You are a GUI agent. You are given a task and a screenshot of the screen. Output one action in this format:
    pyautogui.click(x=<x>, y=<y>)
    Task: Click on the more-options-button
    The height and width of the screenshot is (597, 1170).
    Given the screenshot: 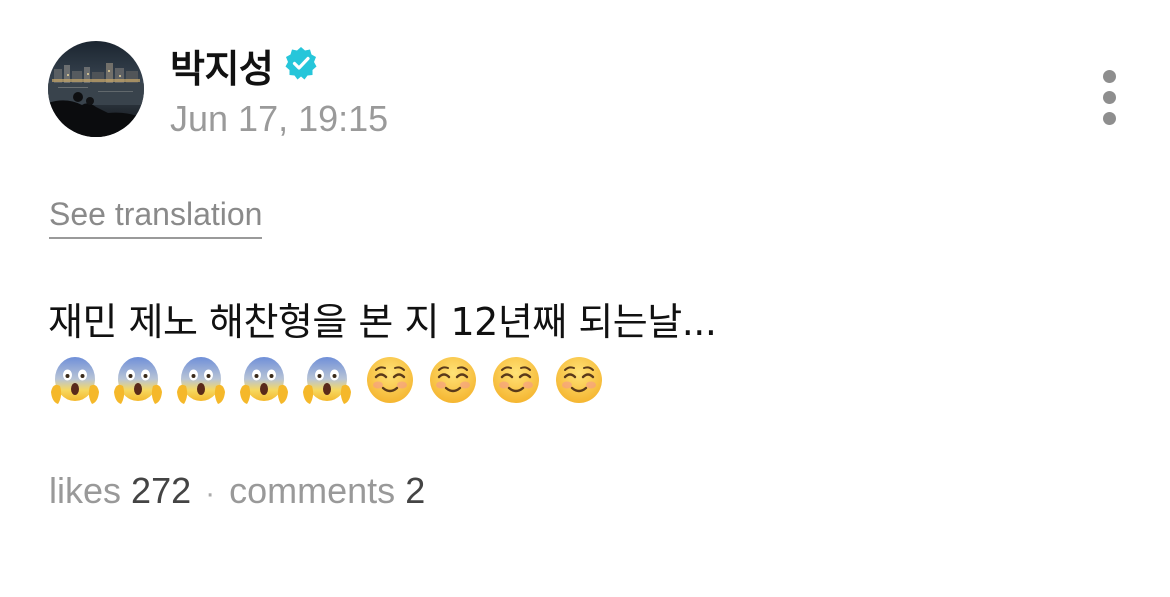 What is the action you would take?
    pyautogui.click(x=1110, y=97)
    